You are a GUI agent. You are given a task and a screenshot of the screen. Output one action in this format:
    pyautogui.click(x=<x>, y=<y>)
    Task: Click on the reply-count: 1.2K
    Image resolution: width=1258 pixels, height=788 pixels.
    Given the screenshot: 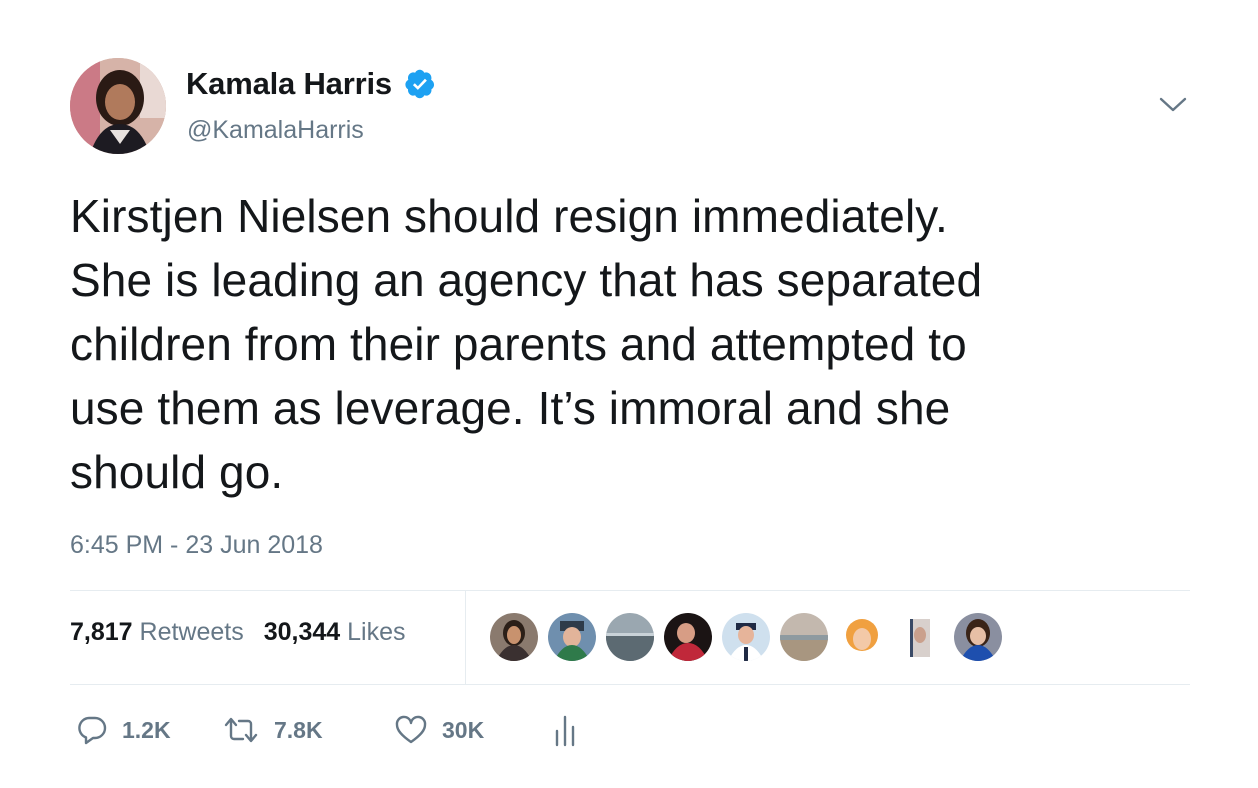 What is the action you would take?
    pyautogui.click(x=146, y=729)
    